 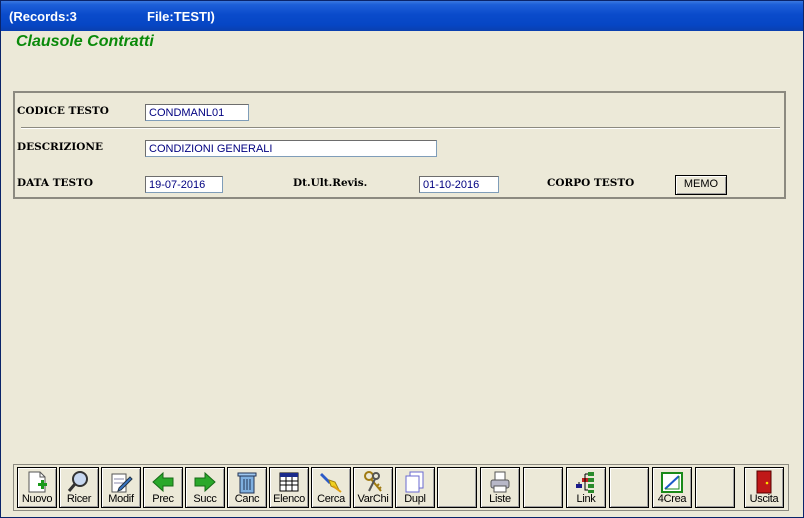 What do you see at coordinates (37, 482) in the screenshot?
I see `new-document-icon` at bounding box center [37, 482].